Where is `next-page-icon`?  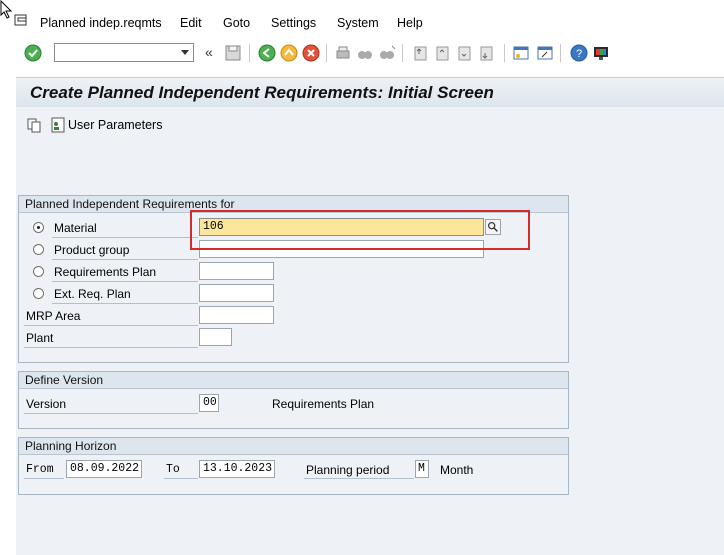 next-page-icon is located at coordinates (465, 53).